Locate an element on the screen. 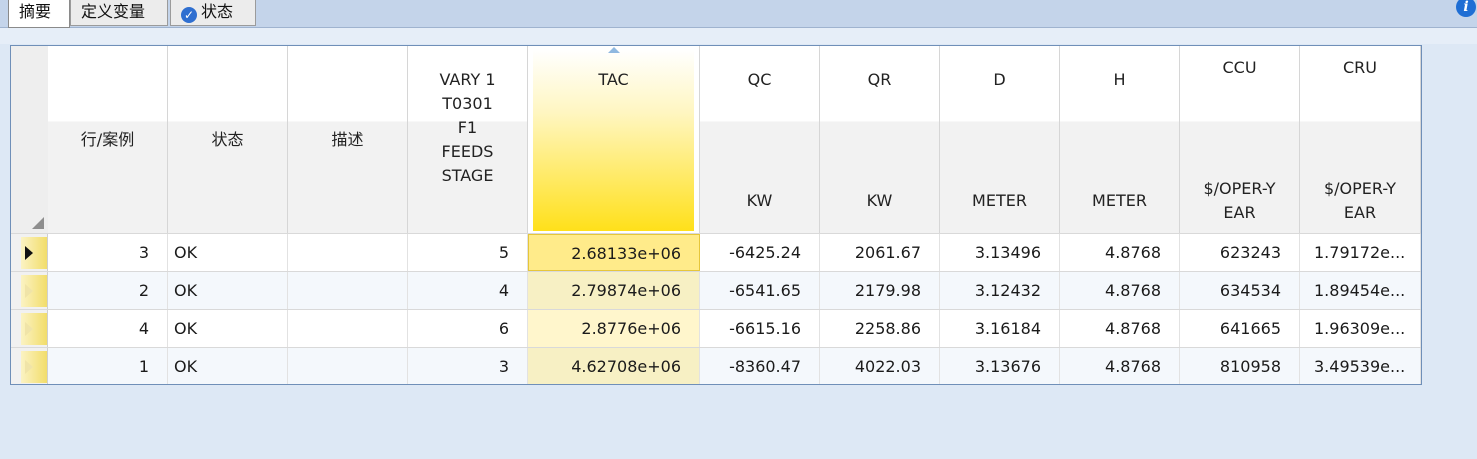 The width and height of the screenshot is (1477, 459). tab-status-label: 状态 is located at coordinates (217, 11).